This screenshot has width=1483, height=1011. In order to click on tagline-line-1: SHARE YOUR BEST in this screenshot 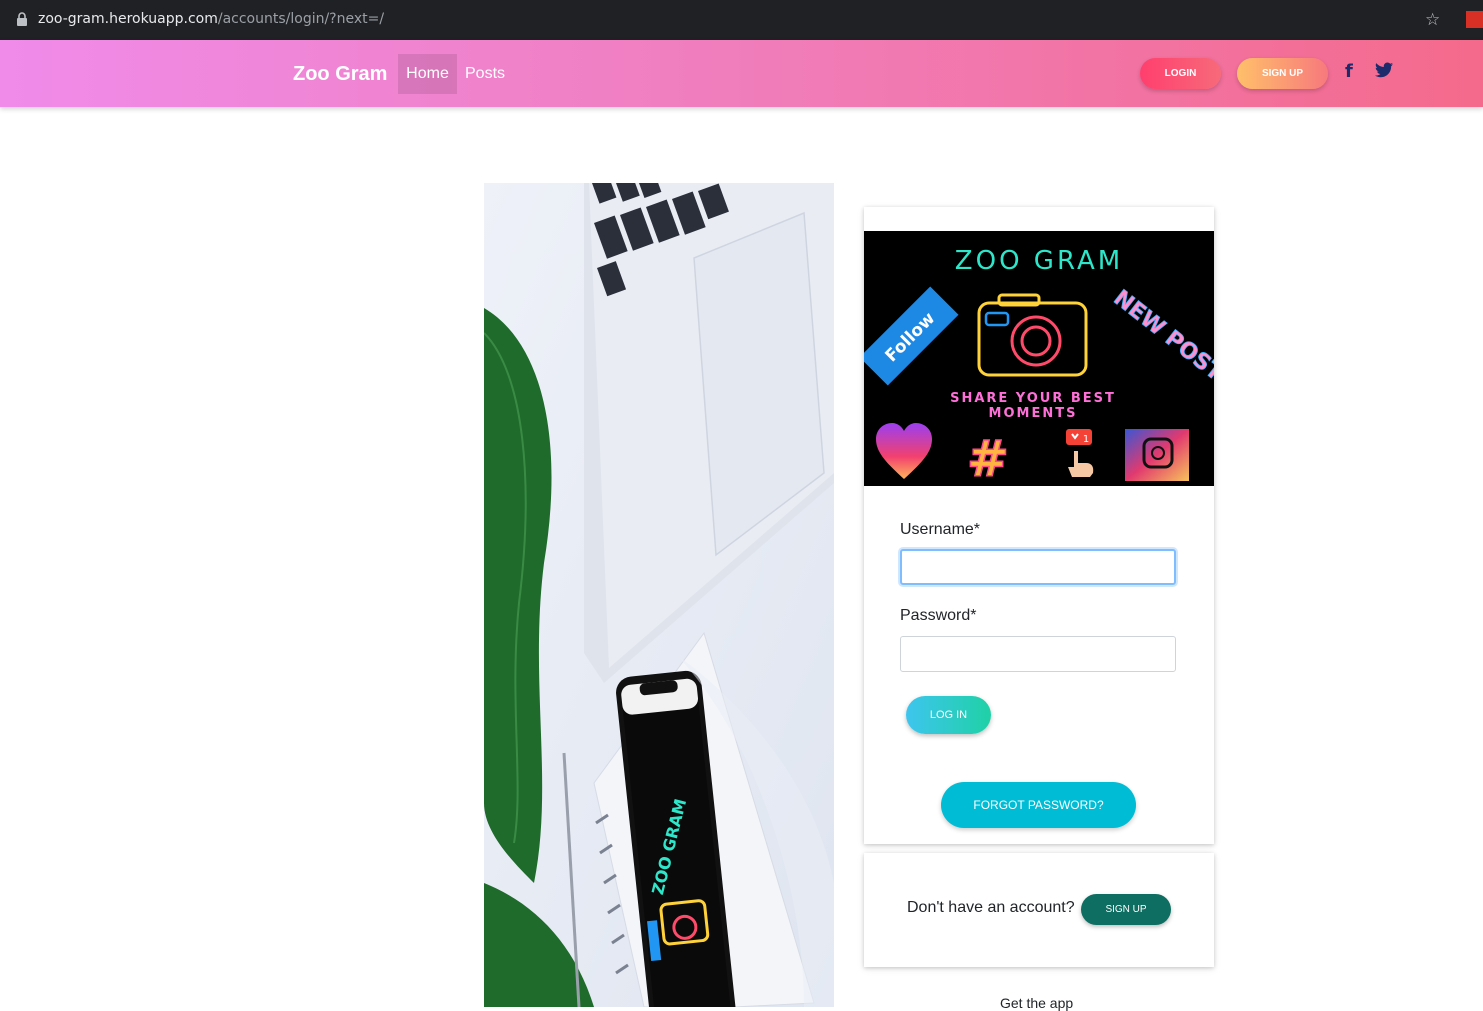, I will do `click(1033, 398)`.